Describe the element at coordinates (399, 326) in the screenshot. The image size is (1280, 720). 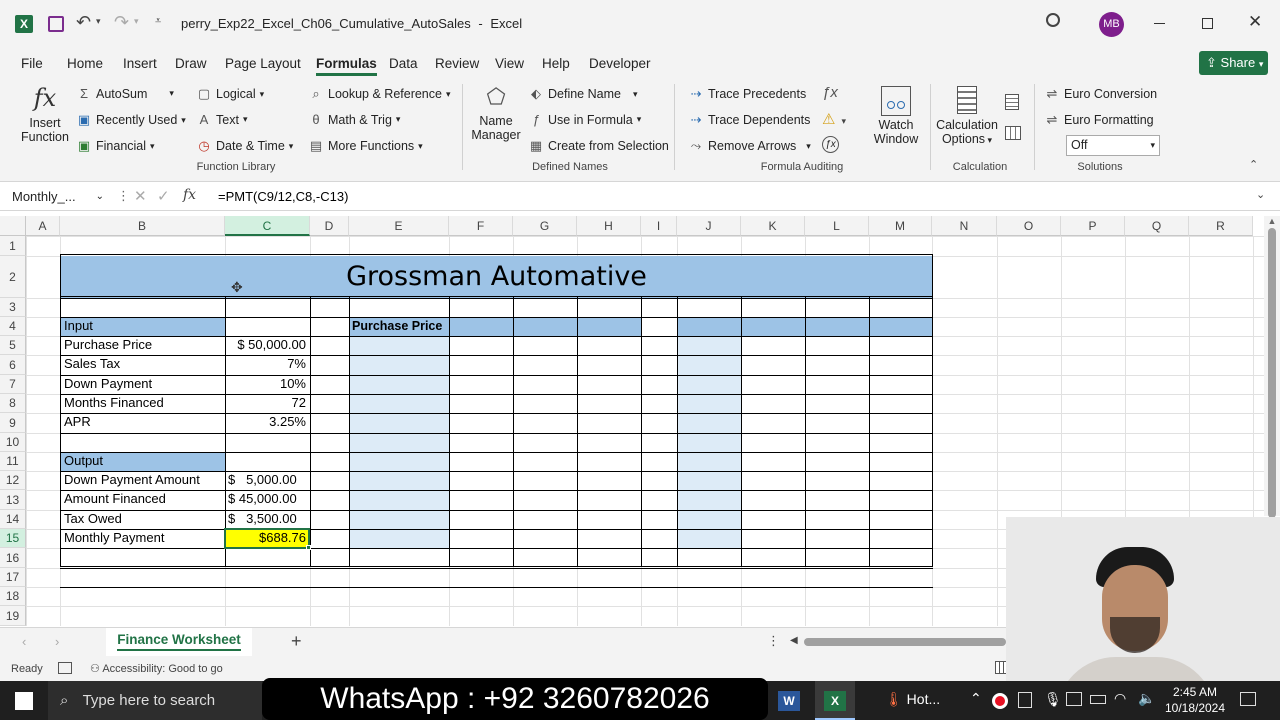
I see `purchase-price-header-cell: Purchase Price` at that location.